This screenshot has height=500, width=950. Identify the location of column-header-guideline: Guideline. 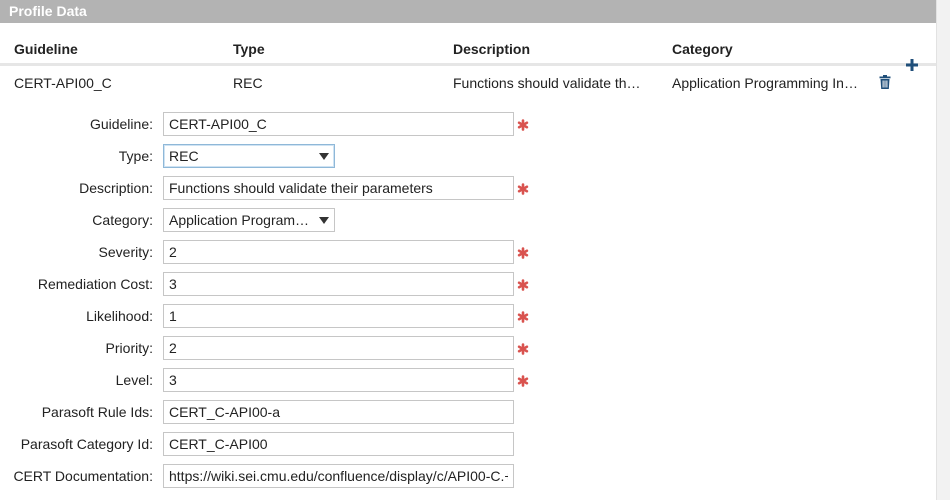
(46, 49).